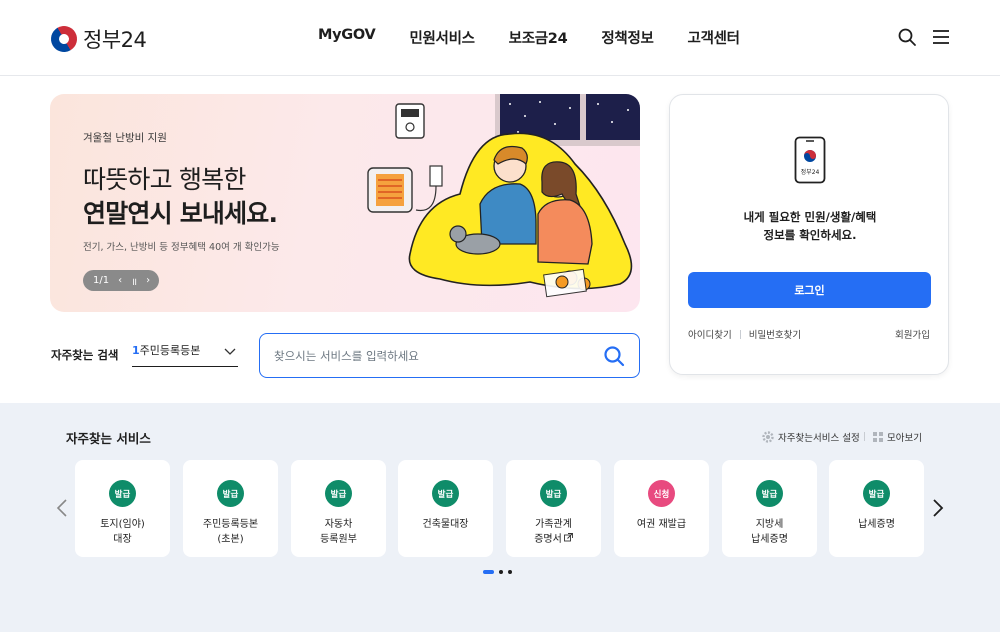  What do you see at coordinates (710, 334) in the screenshot?
I see `find-id-link: 아이디찾기` at bounding box center [710, 334].